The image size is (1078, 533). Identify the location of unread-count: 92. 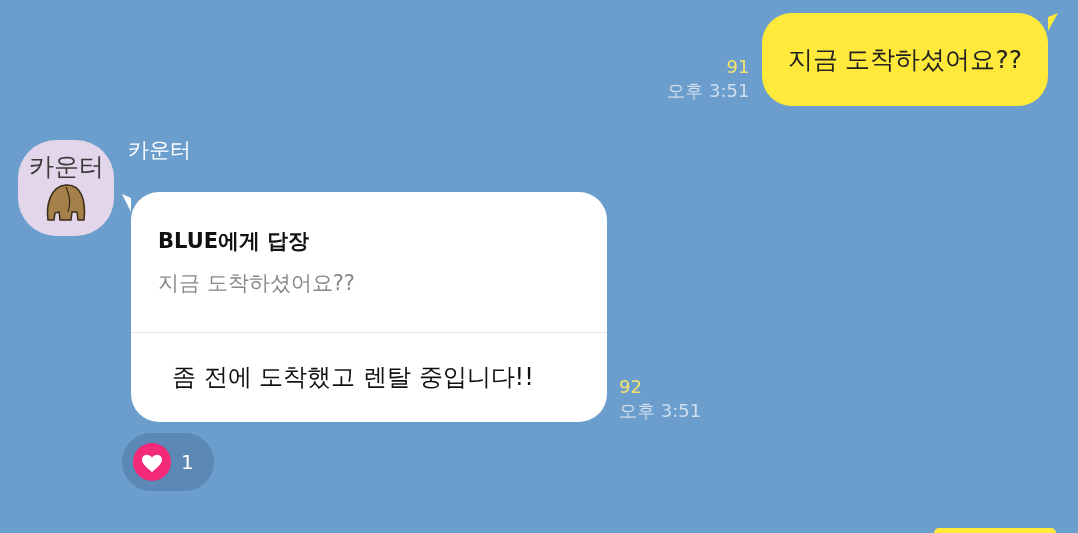
(630, 387).